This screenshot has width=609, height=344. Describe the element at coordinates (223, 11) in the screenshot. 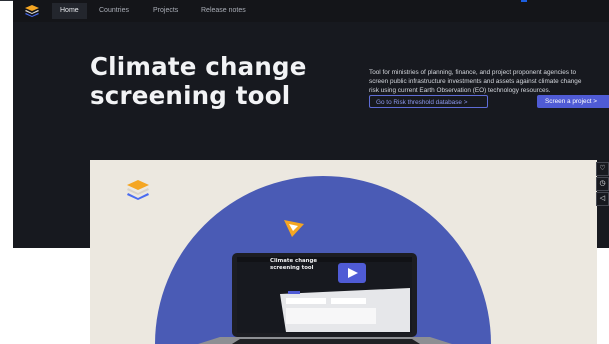

I see `nav-release-notes: Release notes` at that location.